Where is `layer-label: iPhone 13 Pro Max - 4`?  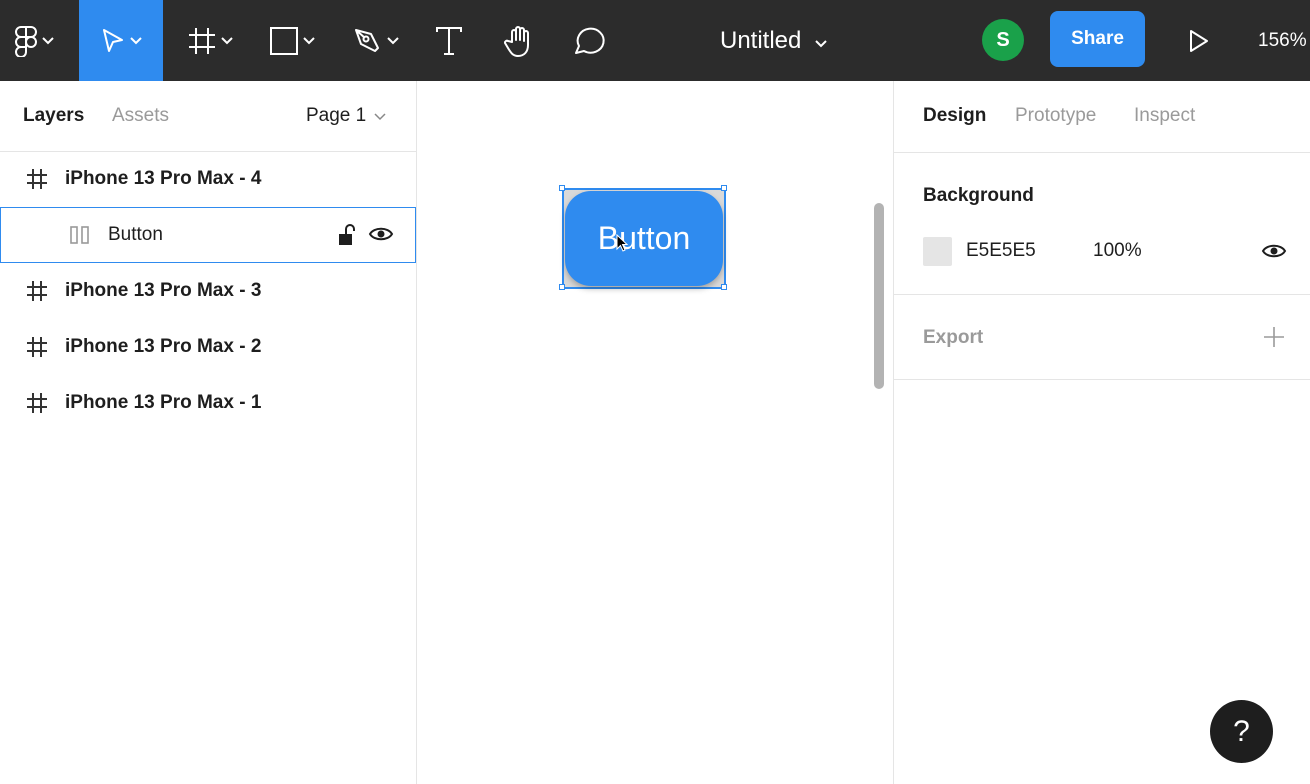 layer-label: iPhone 13 Pro Max - 4 is located at coordinates (163, 178).